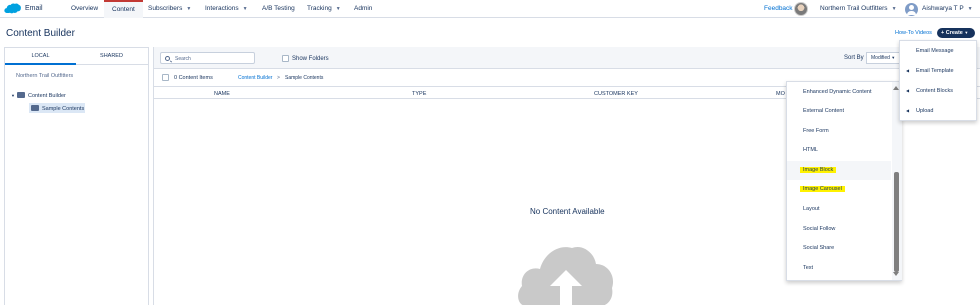 This screenshot has width=980, height=305. Describe the element at coordinates (911, 9) in the screenshot. I see `user-avatar-icon` at that location.